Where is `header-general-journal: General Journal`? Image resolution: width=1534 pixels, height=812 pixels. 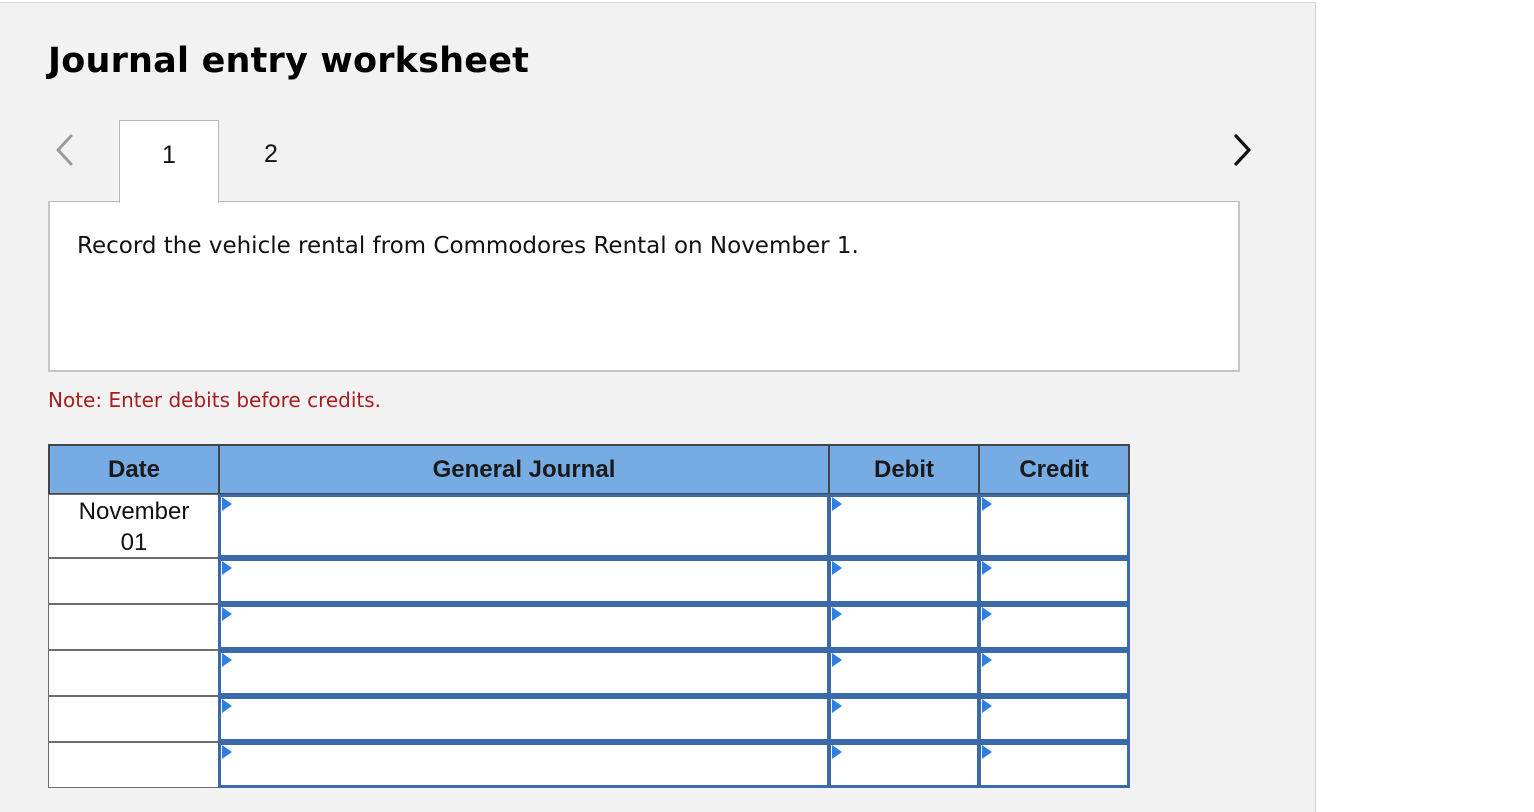 header-general-journal: General Journal is located at coordinates (524, 469).